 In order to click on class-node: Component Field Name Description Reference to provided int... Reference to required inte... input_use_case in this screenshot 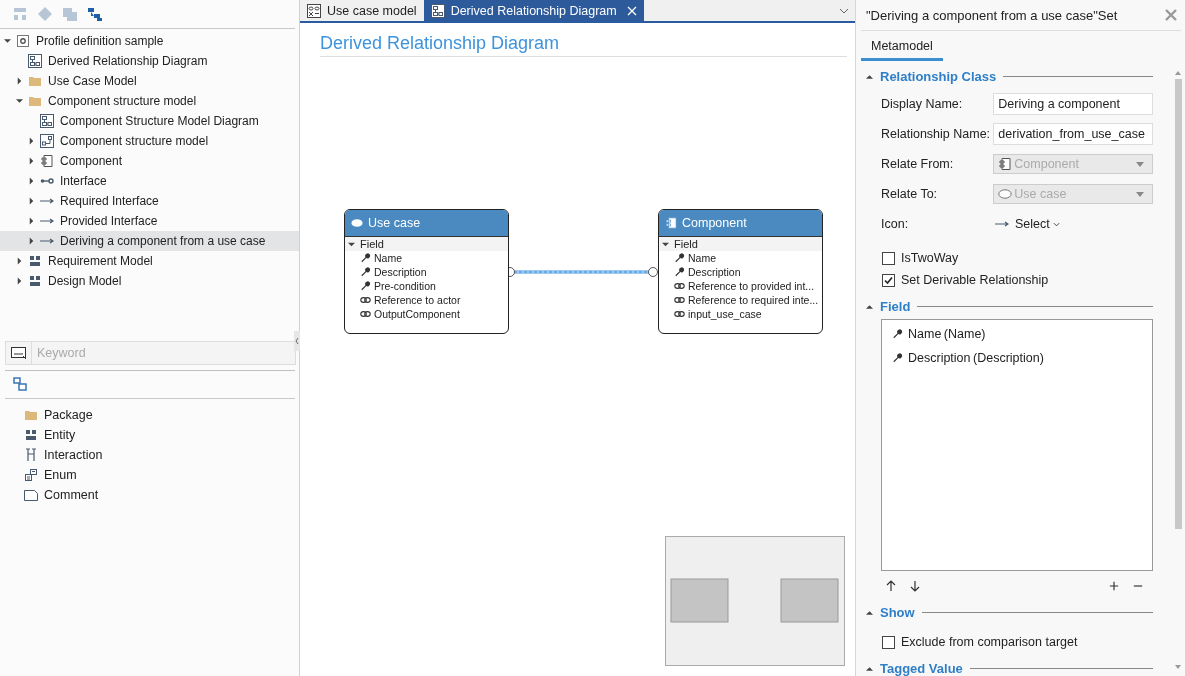, I will do `click(740, 271)`.